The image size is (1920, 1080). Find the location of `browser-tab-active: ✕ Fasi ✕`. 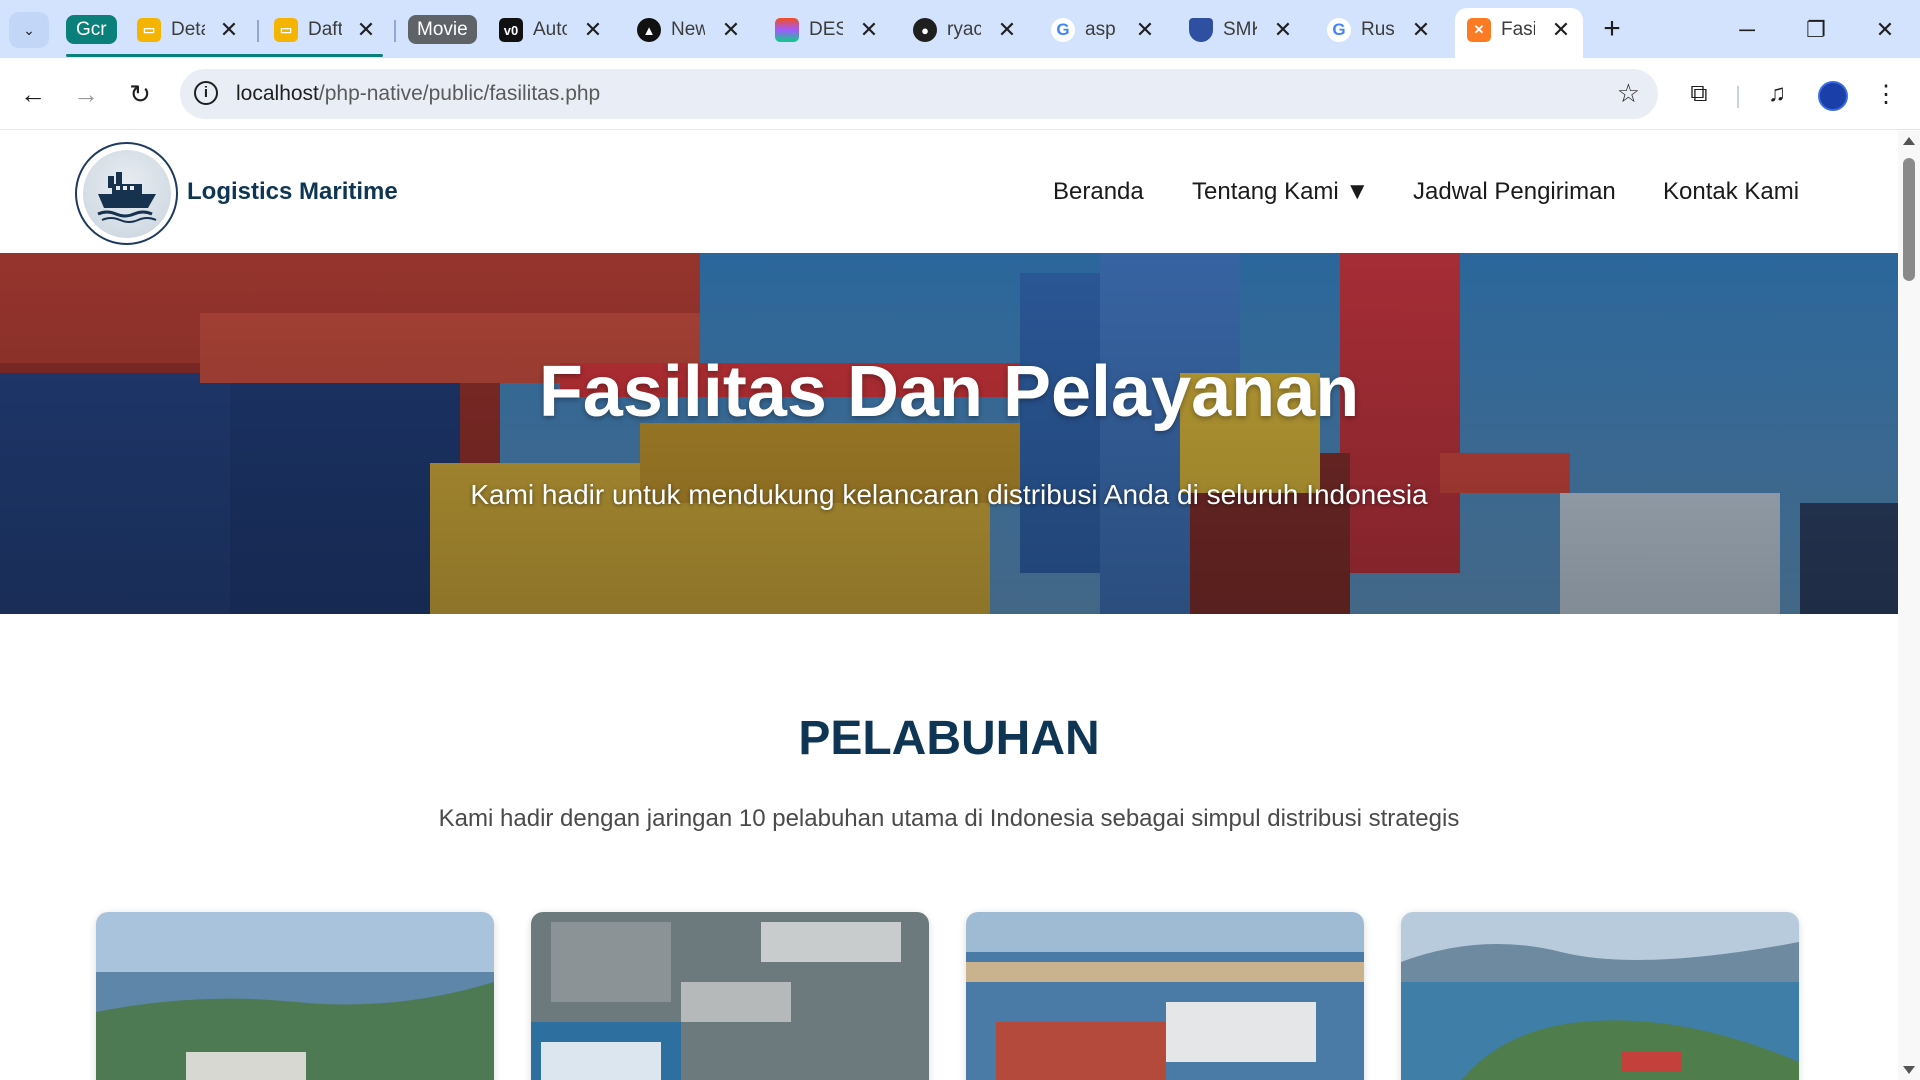

browser-tab-active: ✕ Fasi ✕ is located at coordinates (1520, 30).